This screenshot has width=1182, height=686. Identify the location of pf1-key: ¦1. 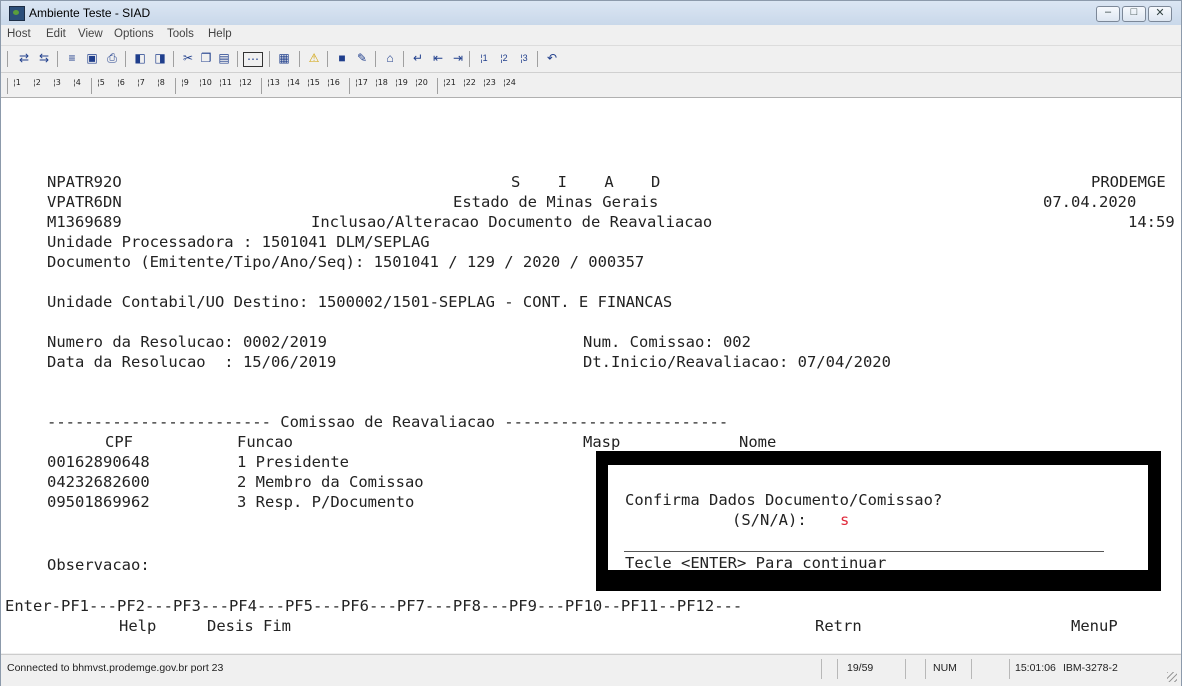
(17, 82).